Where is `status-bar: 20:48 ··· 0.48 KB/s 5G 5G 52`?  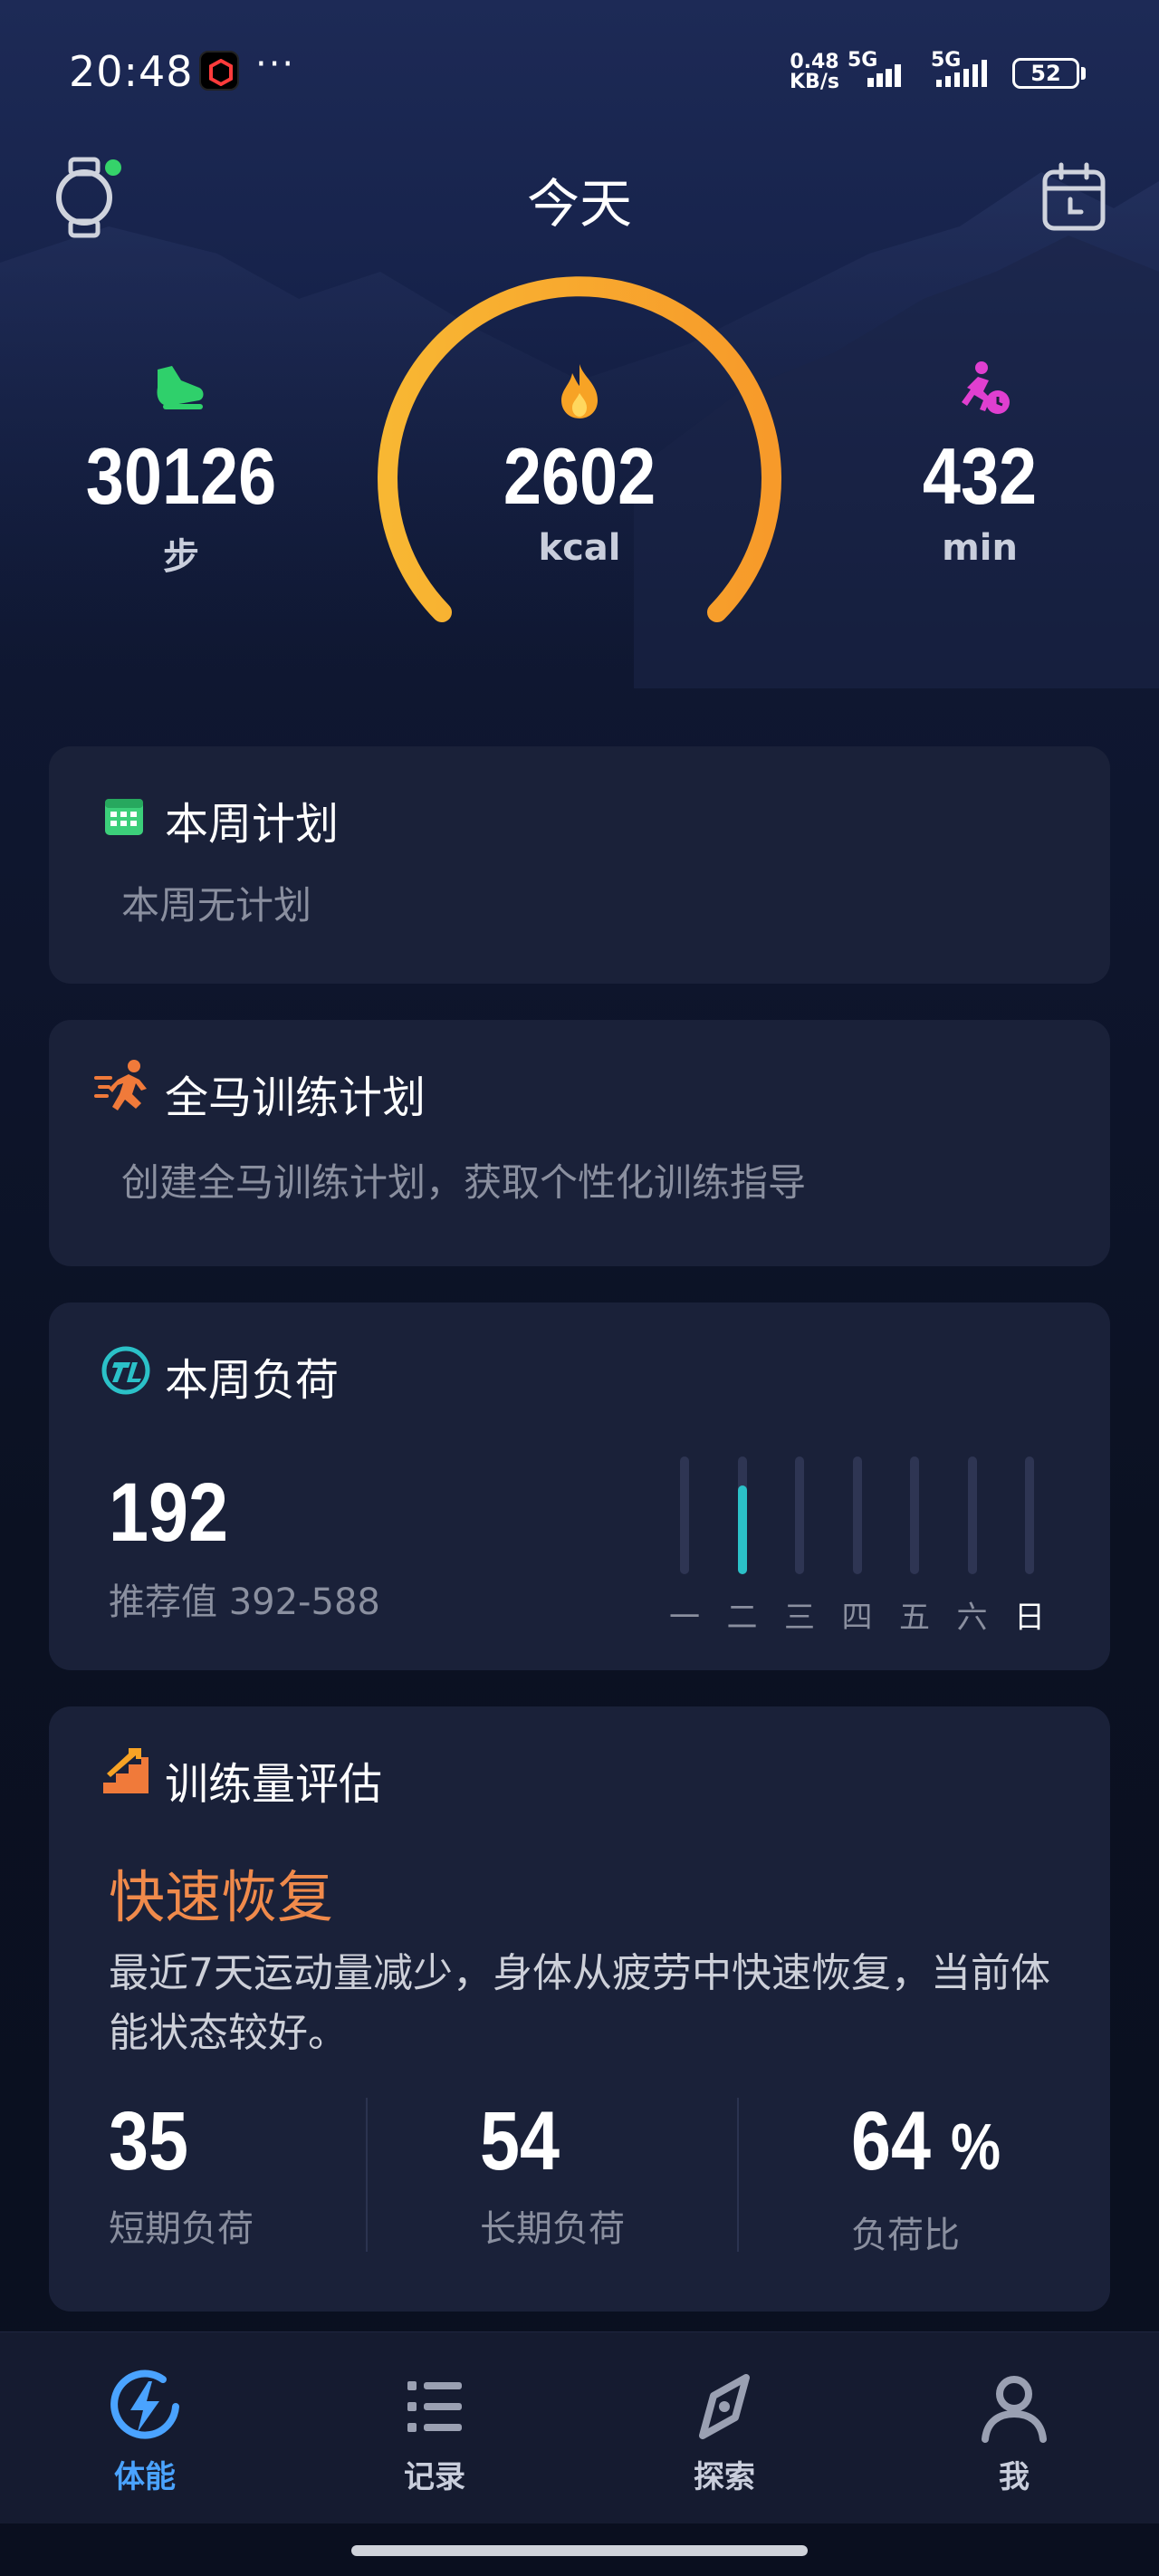 status-bar: 20:48 ··· 0.48 KB/s 5G 5G 52 is located at coordinates (579, 72).